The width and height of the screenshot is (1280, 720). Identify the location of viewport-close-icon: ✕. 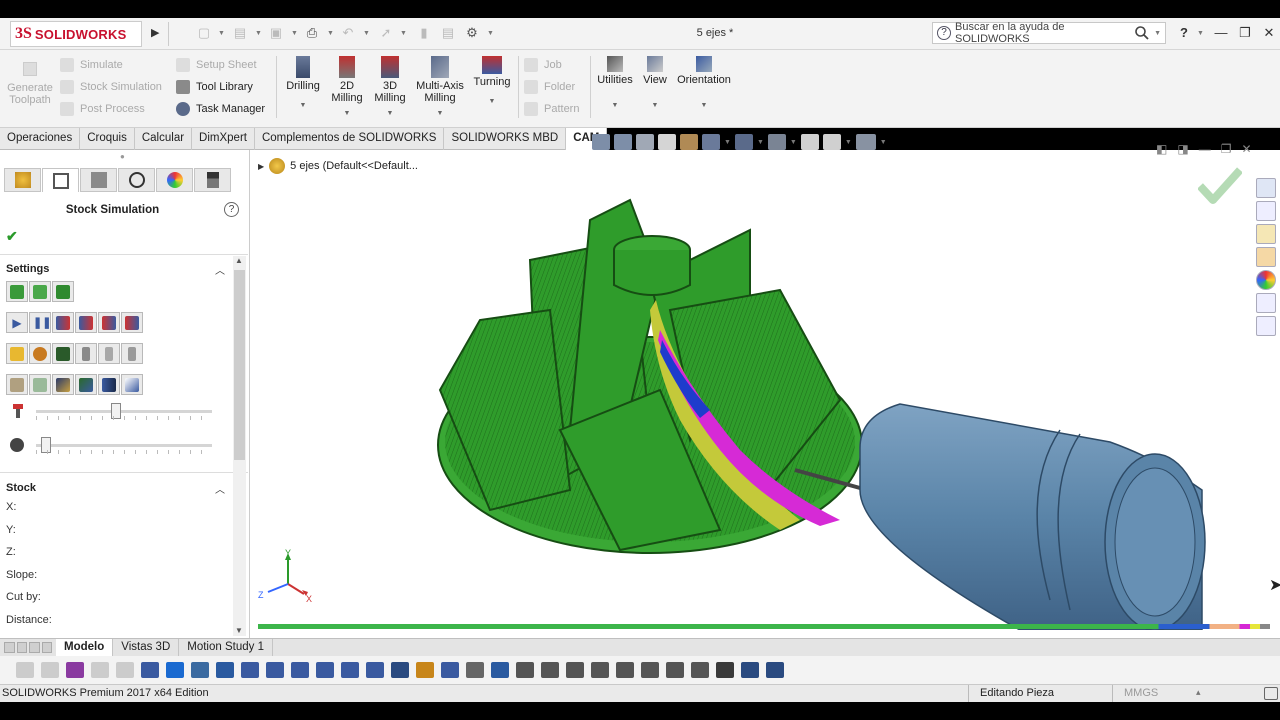
(1246, 149).